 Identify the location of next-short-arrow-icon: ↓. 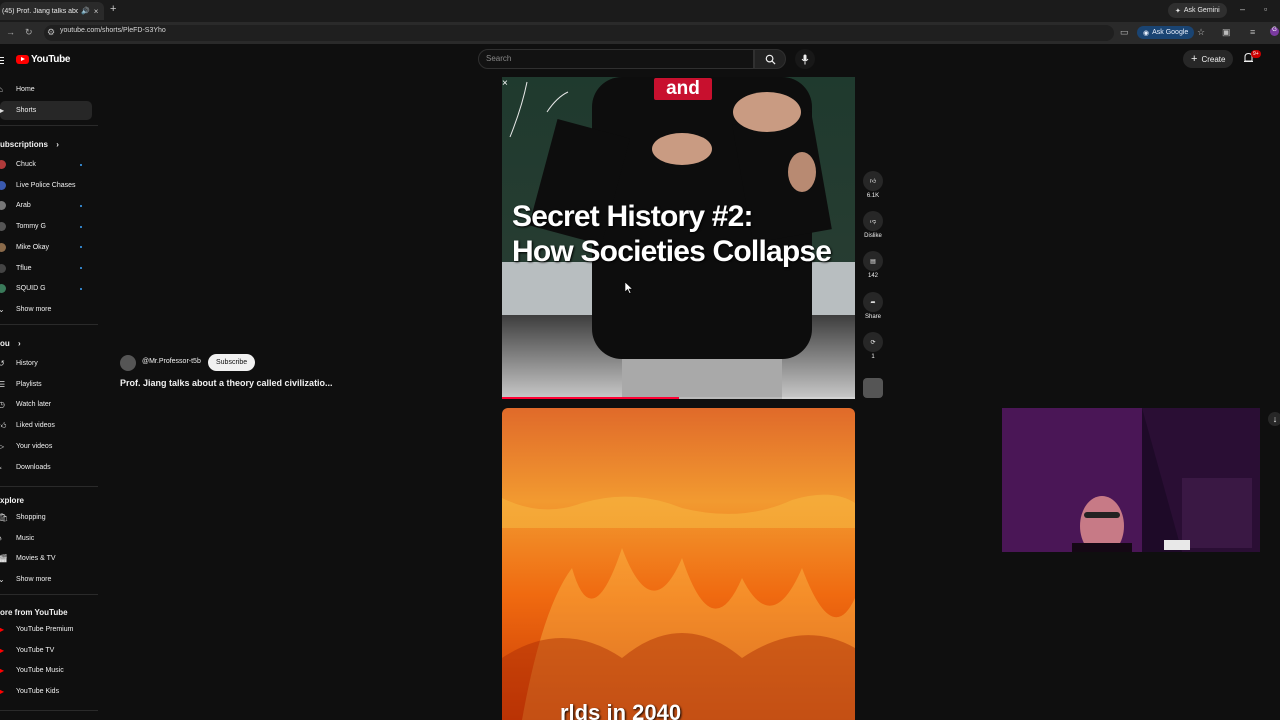
(1274, 419).